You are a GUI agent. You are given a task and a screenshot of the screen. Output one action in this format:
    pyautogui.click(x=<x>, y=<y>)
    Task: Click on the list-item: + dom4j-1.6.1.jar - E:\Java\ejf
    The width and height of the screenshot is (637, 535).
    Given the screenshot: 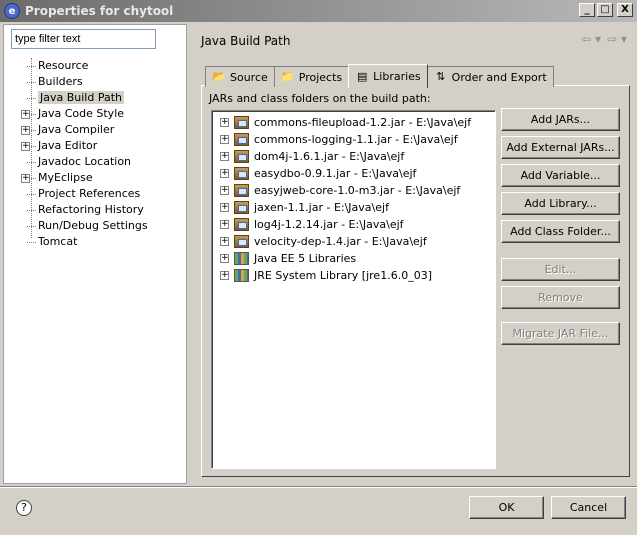 What is the action you would take?
    pyautogui.click(x=353, y=156)
    